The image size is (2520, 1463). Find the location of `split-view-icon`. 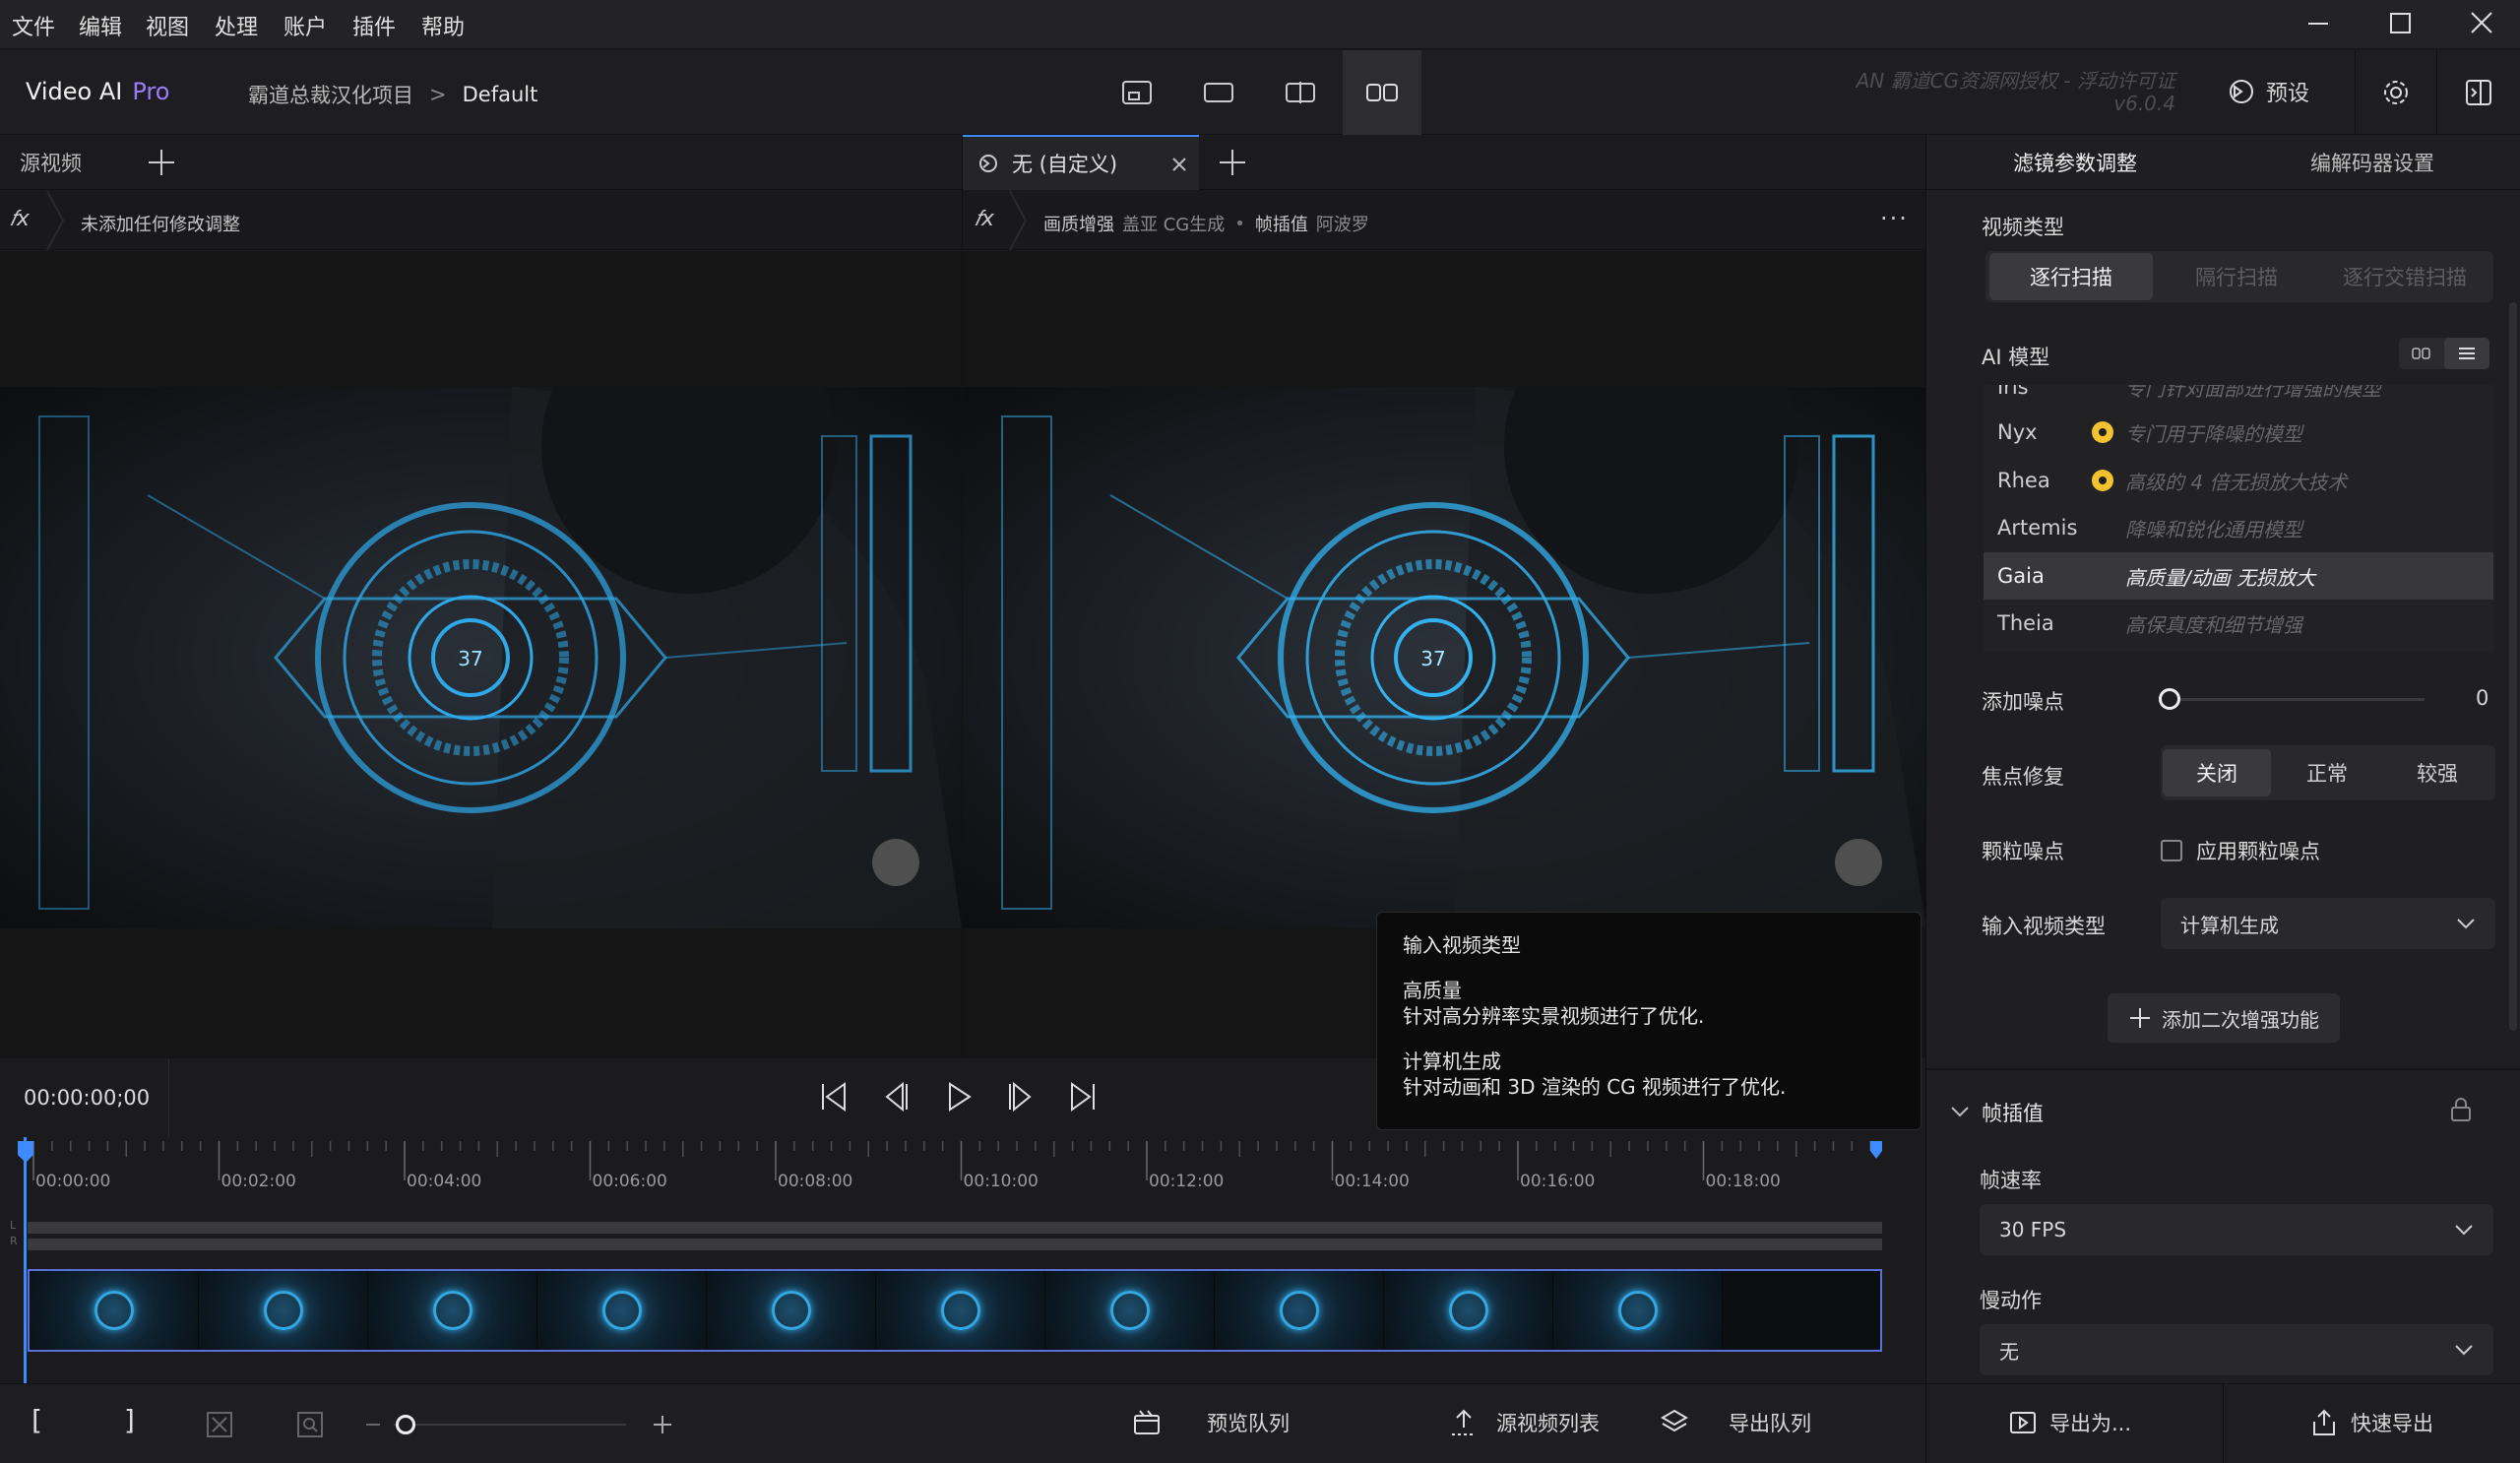

split-view-icon is located at coordinates (1300, 93).